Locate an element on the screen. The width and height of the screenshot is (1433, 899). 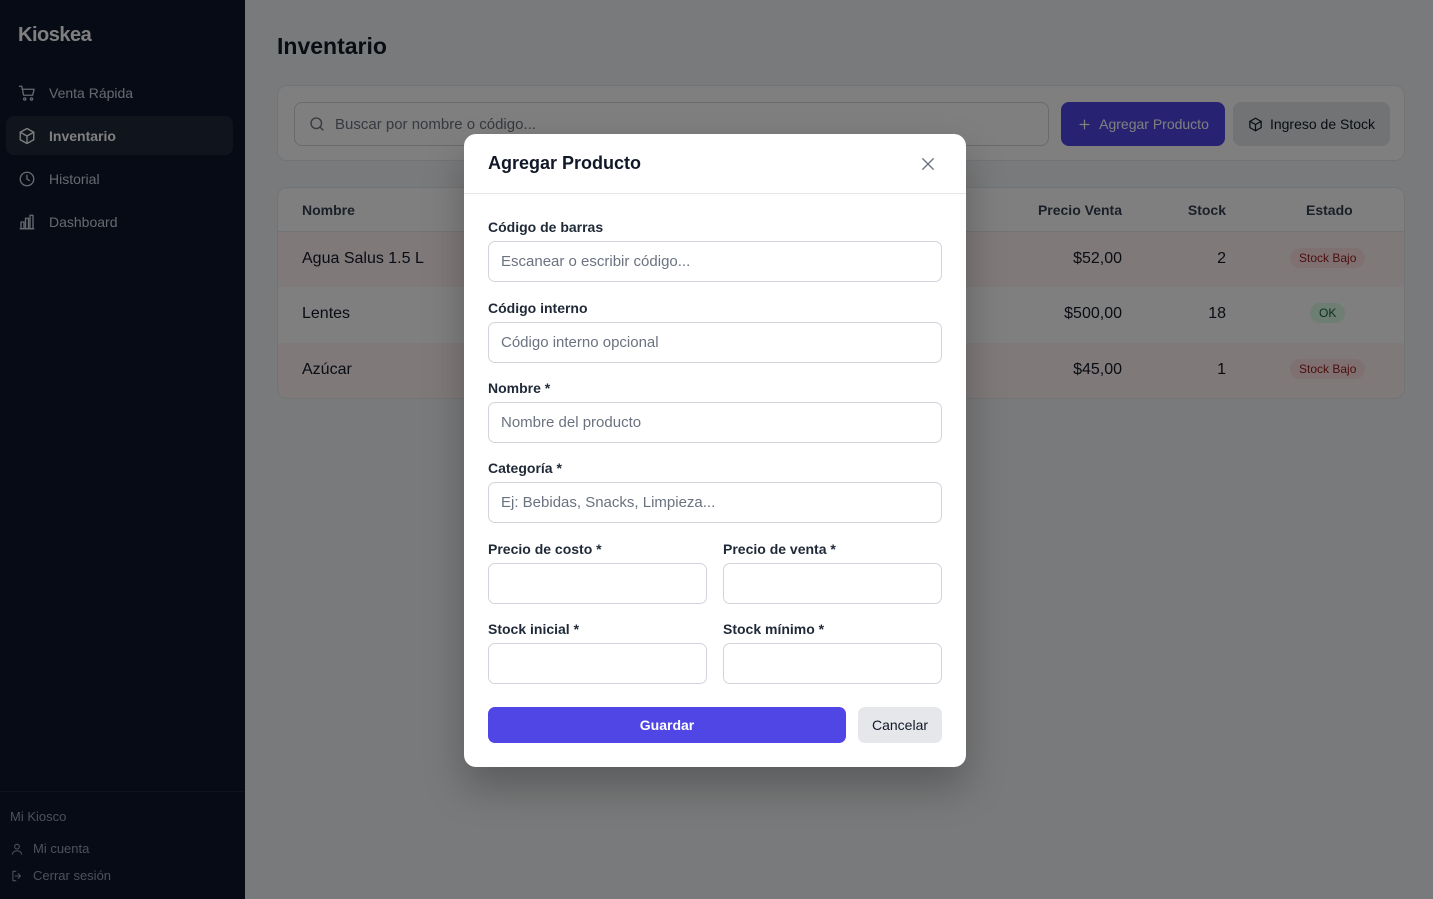
barcode-input is located at coordinates (715, 261).